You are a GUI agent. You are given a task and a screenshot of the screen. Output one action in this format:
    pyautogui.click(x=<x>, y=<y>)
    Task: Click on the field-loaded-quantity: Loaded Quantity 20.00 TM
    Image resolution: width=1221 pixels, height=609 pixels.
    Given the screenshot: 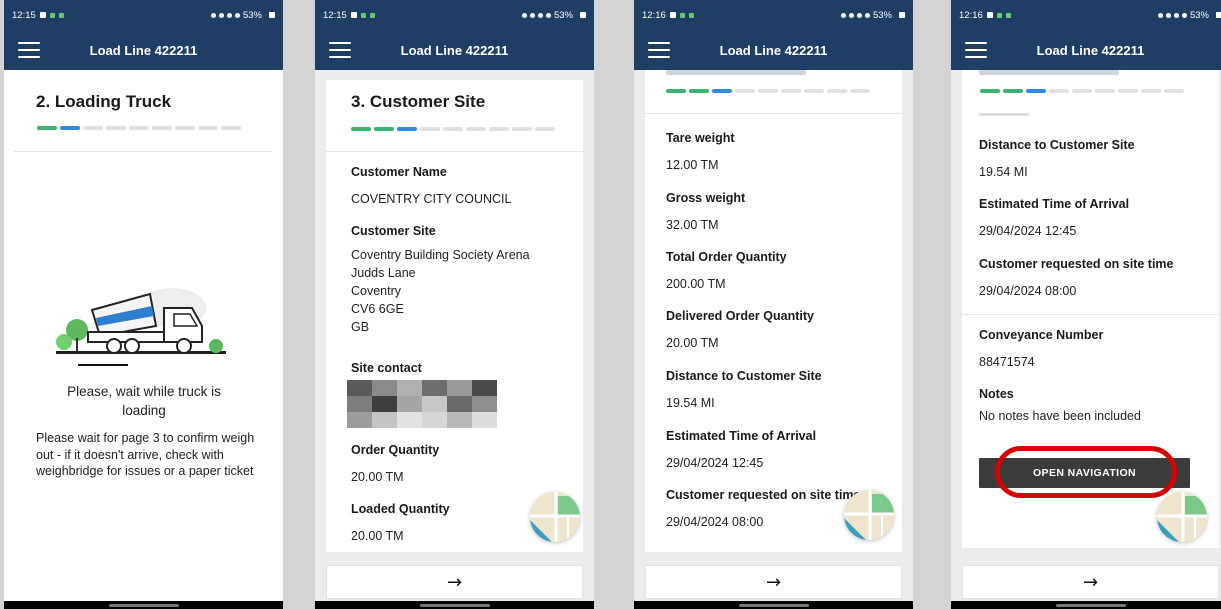 What is the action you would take?
    pyautogui.click(x=400, y=523)
    